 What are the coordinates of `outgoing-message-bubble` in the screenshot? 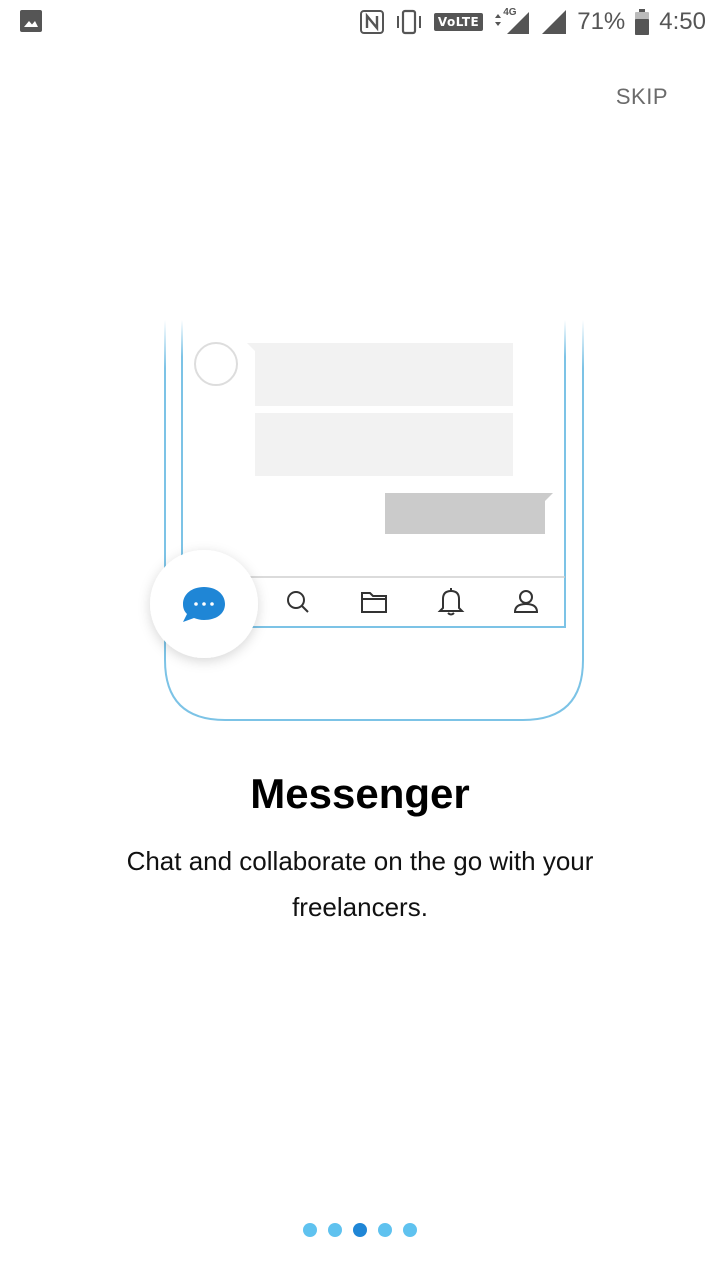 It's located at (469, 513).